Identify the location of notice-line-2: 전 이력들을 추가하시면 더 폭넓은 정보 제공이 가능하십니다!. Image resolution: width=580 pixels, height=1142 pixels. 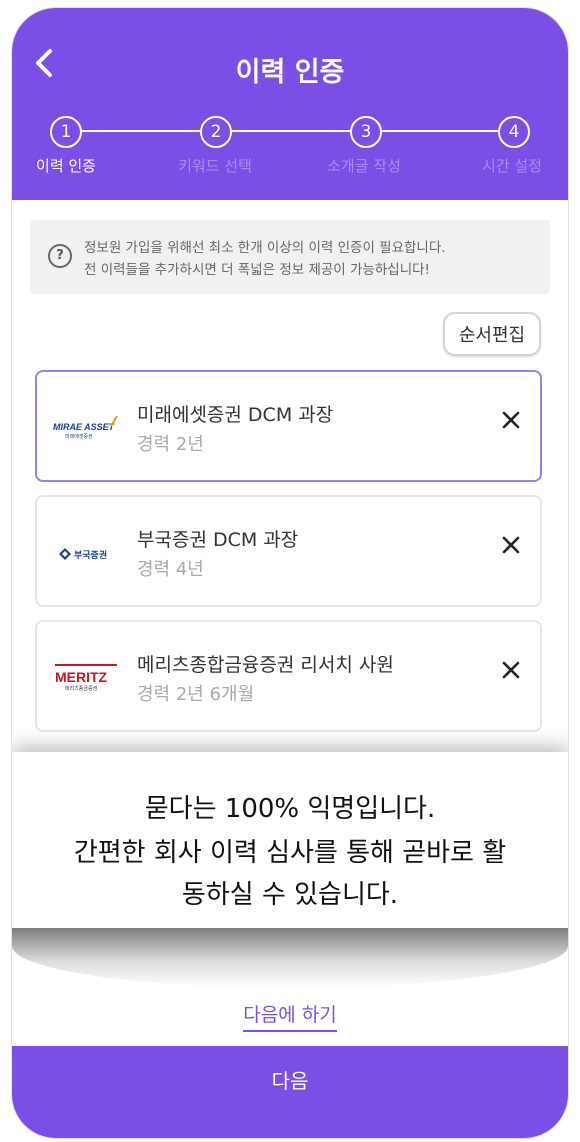
(257, 270).